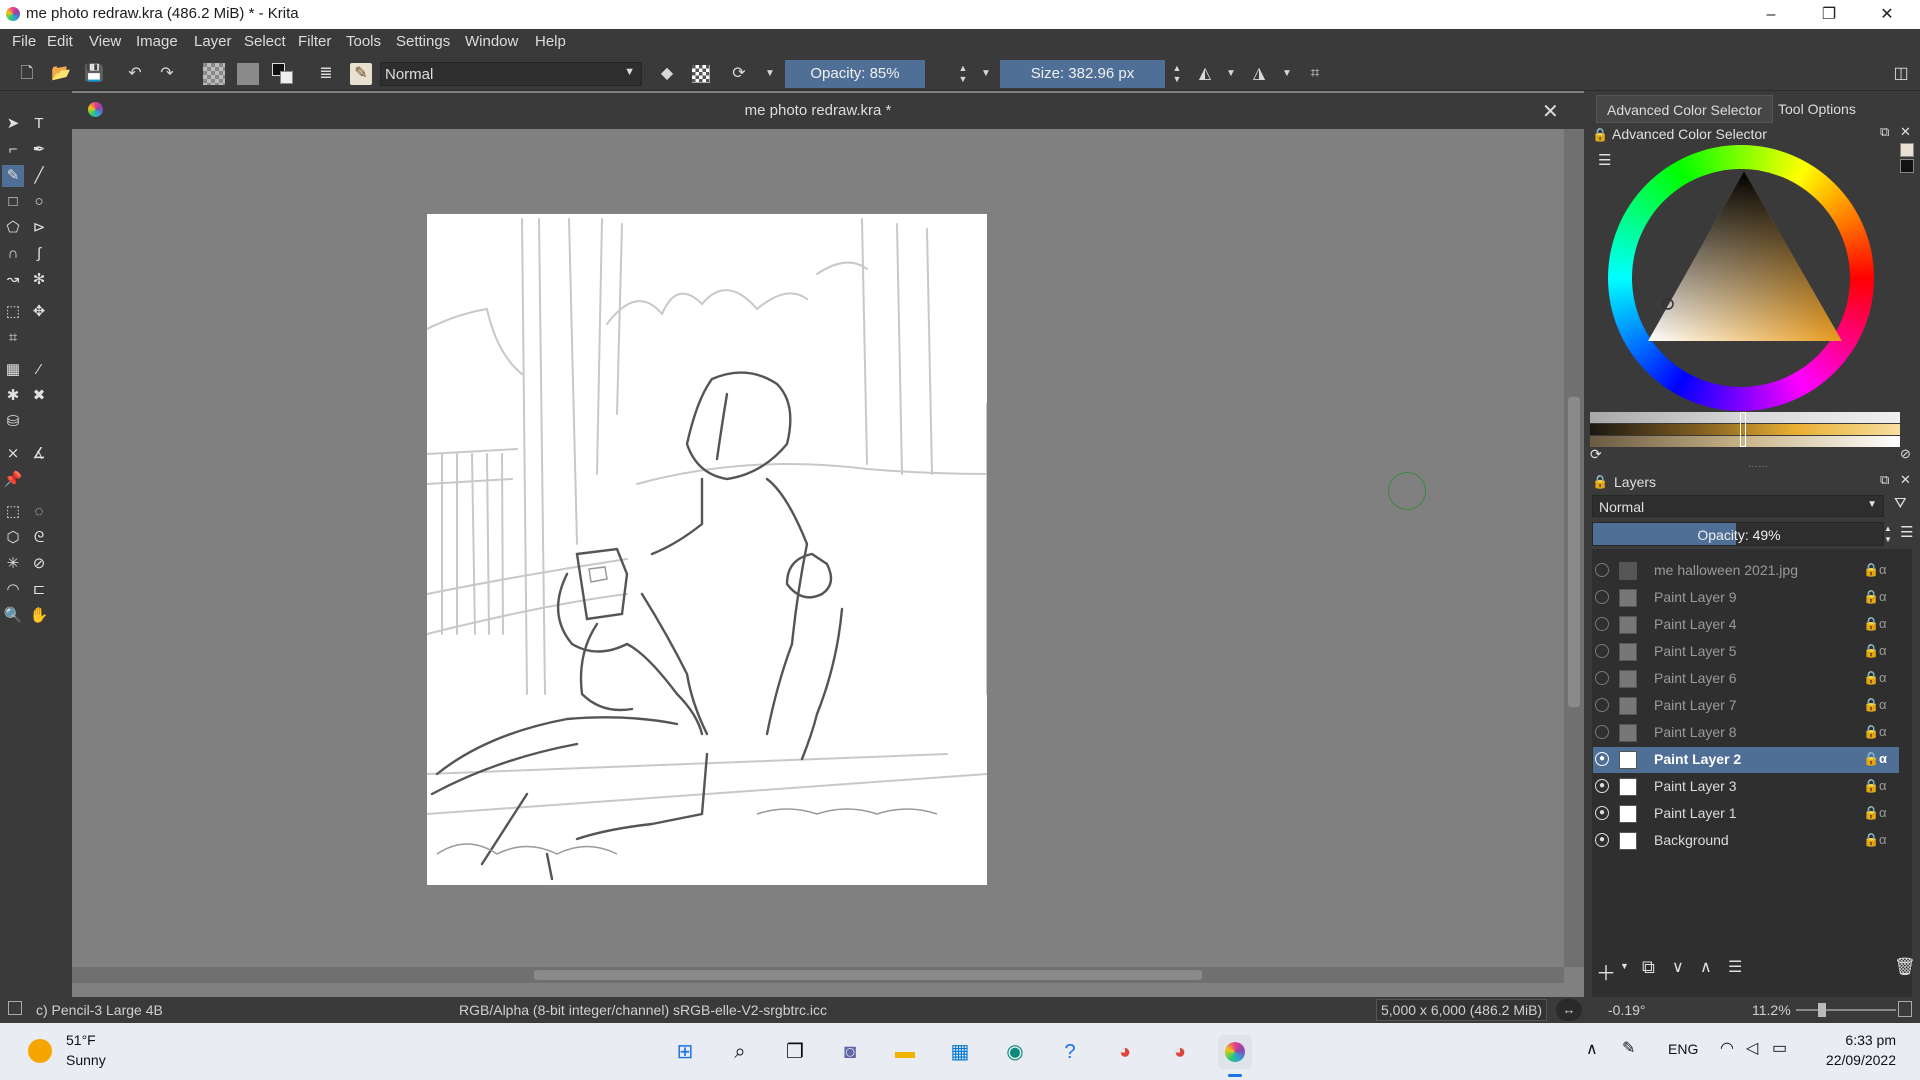 The width and height of the screenshot is (1920, 1080). Describe the element at coordinates (905, 1052) in the screenshot. I see `file-explorer-icon: ▬` at that location.